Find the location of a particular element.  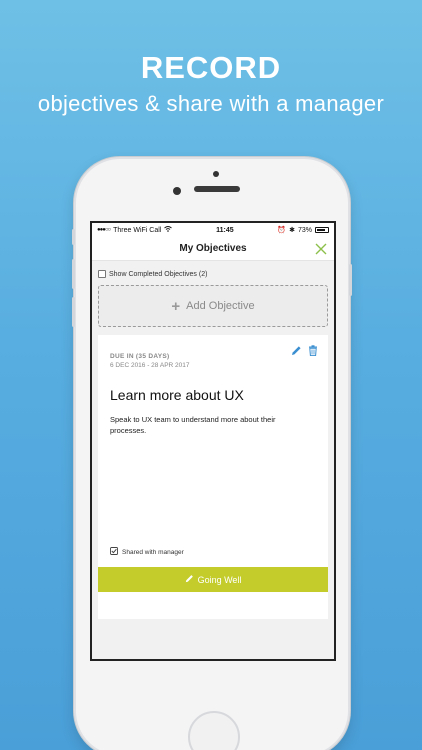

going-well-button: Going Well is located at coordinates (213, 579).